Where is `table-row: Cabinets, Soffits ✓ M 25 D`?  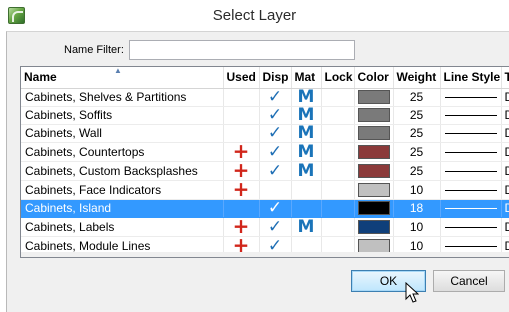 table-row: Cabinets, Soffits ✓ M 25 D is located at coordinates (265, 115).